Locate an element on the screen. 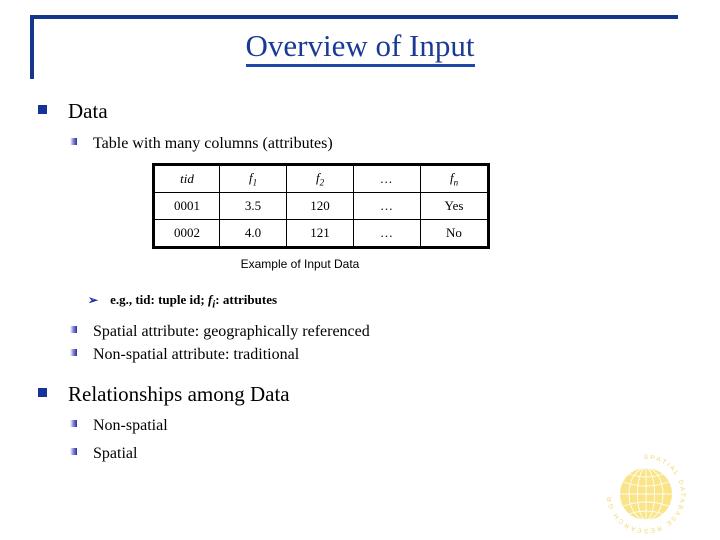  table-header-cell-f1: f1 is located at coordinates (253, 178).